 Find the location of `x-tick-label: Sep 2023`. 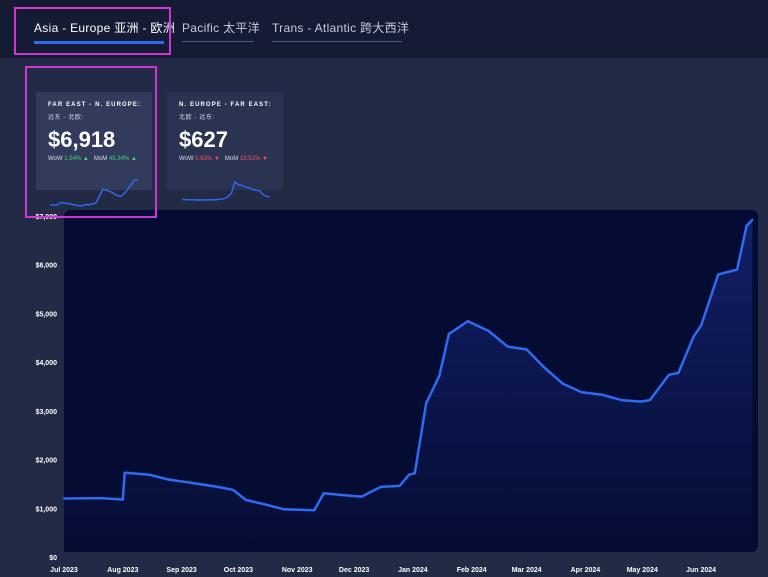

x-tick-label: Sep 2023 is located at coordinates (181, 570).